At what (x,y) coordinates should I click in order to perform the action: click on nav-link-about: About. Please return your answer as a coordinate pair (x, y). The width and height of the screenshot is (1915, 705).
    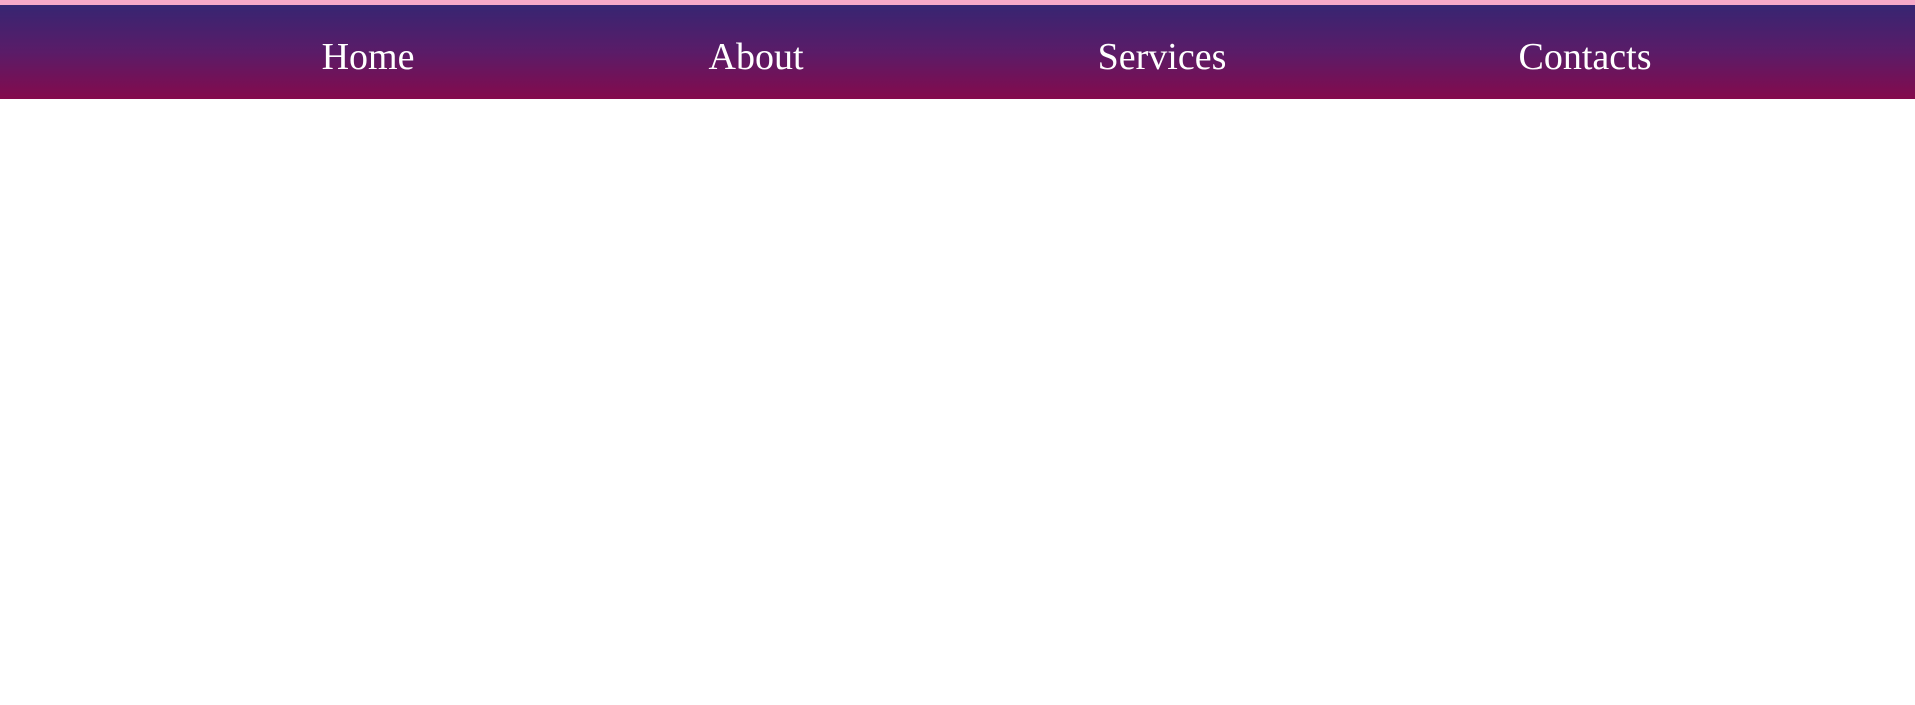
    Looking at the image, I should click on (756, 52).